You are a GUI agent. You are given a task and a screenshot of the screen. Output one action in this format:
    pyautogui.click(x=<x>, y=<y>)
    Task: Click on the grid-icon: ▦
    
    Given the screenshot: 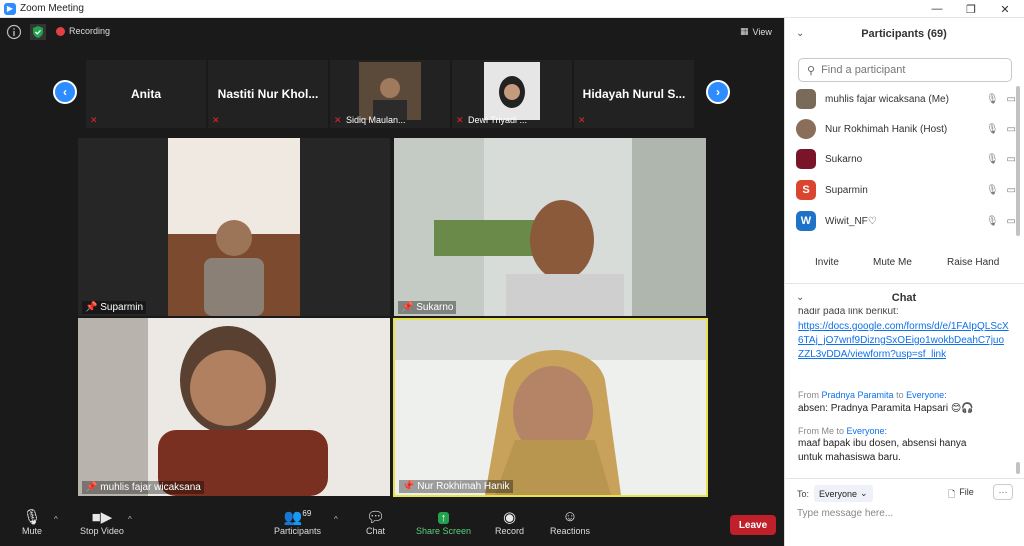 What is the action you would take?
    pyautogui.click(x=744, y=31)
    